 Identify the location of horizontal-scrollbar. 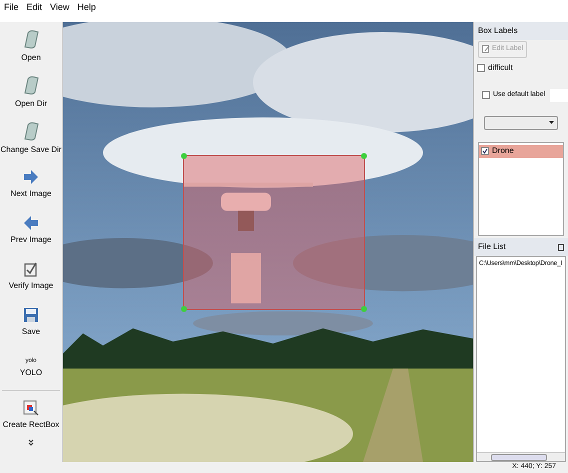
(521, 456).